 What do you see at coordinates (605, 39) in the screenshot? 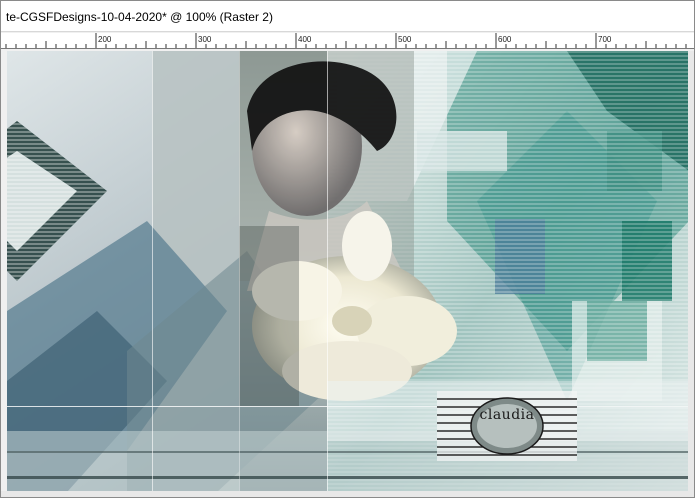
I see `ruler-label: 700` at bounding box center [605, 39].